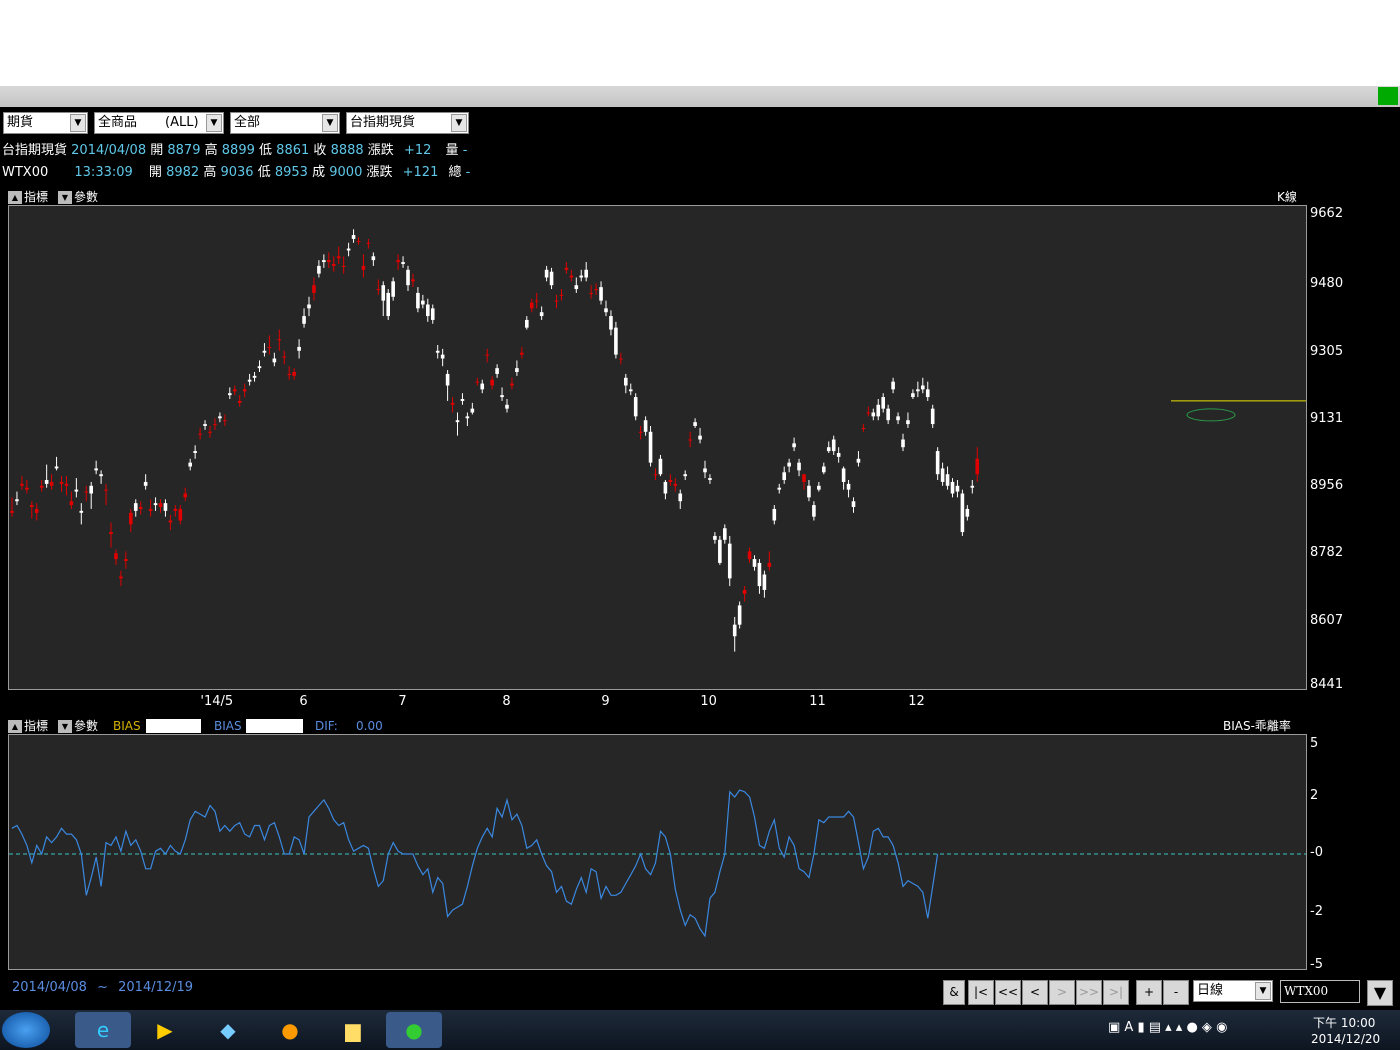 The width and height of the screenshot is (1400, 1050). Describe the element at coordinates (1167, 1027) in the screenshot. I see `tray-icons: ▣ A ▮ ▤ ▴ ▴ ● ◈ ◉` at that location.